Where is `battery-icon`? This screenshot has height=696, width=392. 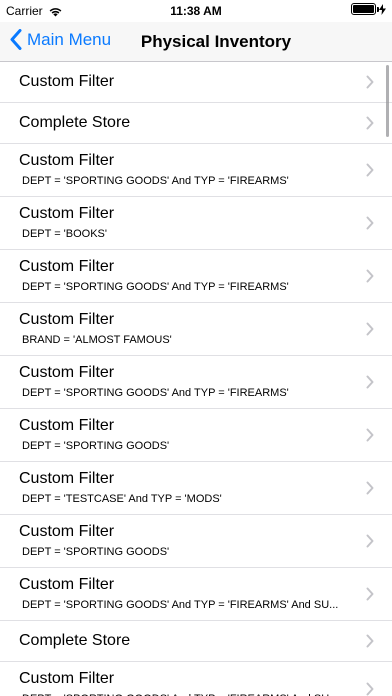 battery-icon is located at coordinates (365, 9).